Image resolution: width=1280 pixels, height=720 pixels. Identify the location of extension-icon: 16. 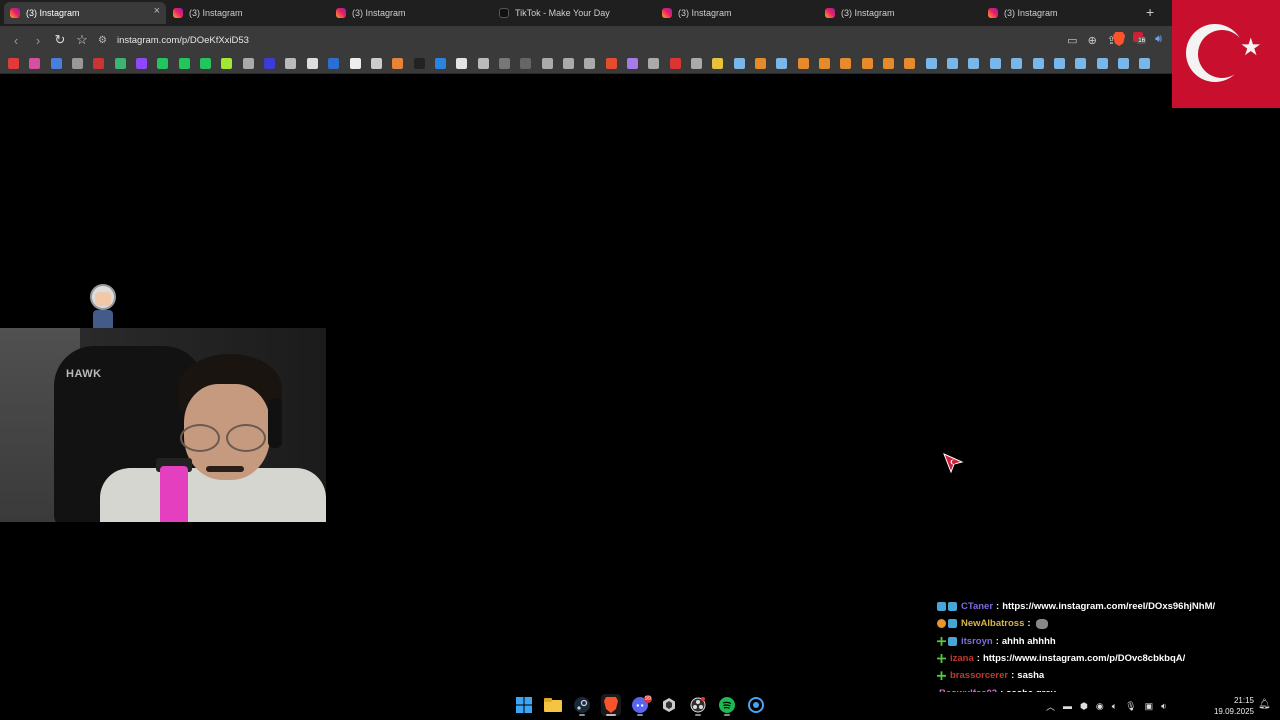
(1140, 39).